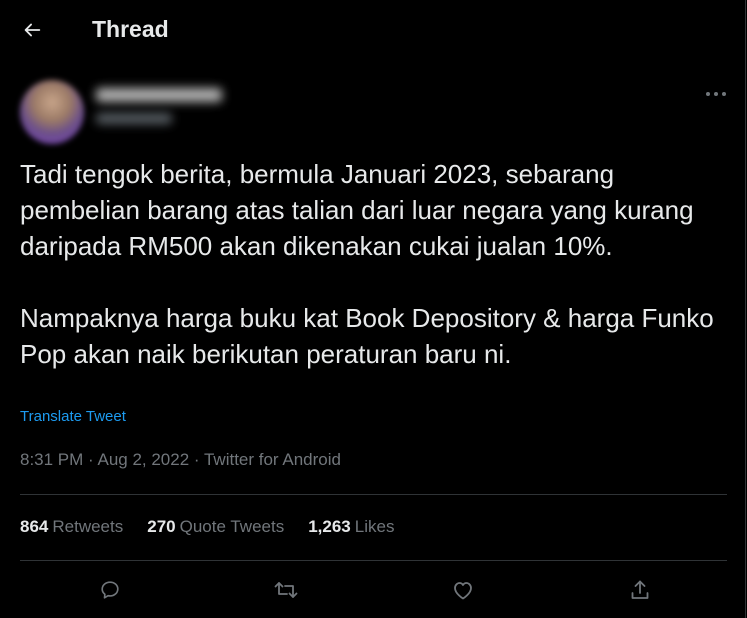 The image size is (747, 618). Describe the element at coordinates (88, 526) in the screenshot. I see `retweets-label: Retweets` at that location.